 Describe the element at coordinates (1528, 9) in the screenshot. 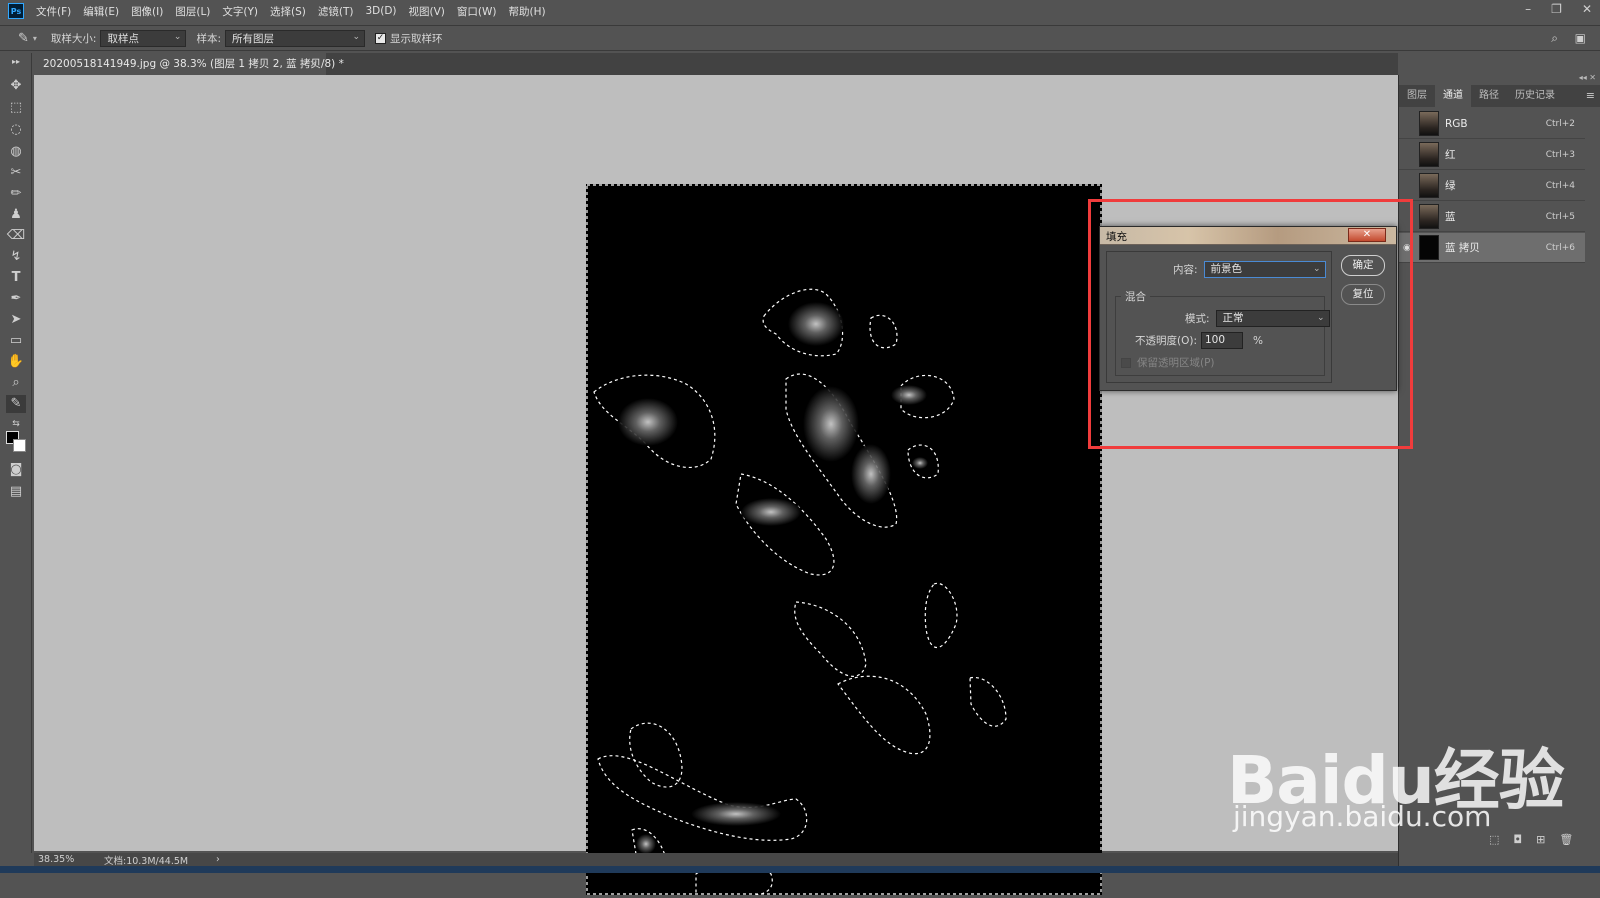

I see `minimize-button: –` at that location.